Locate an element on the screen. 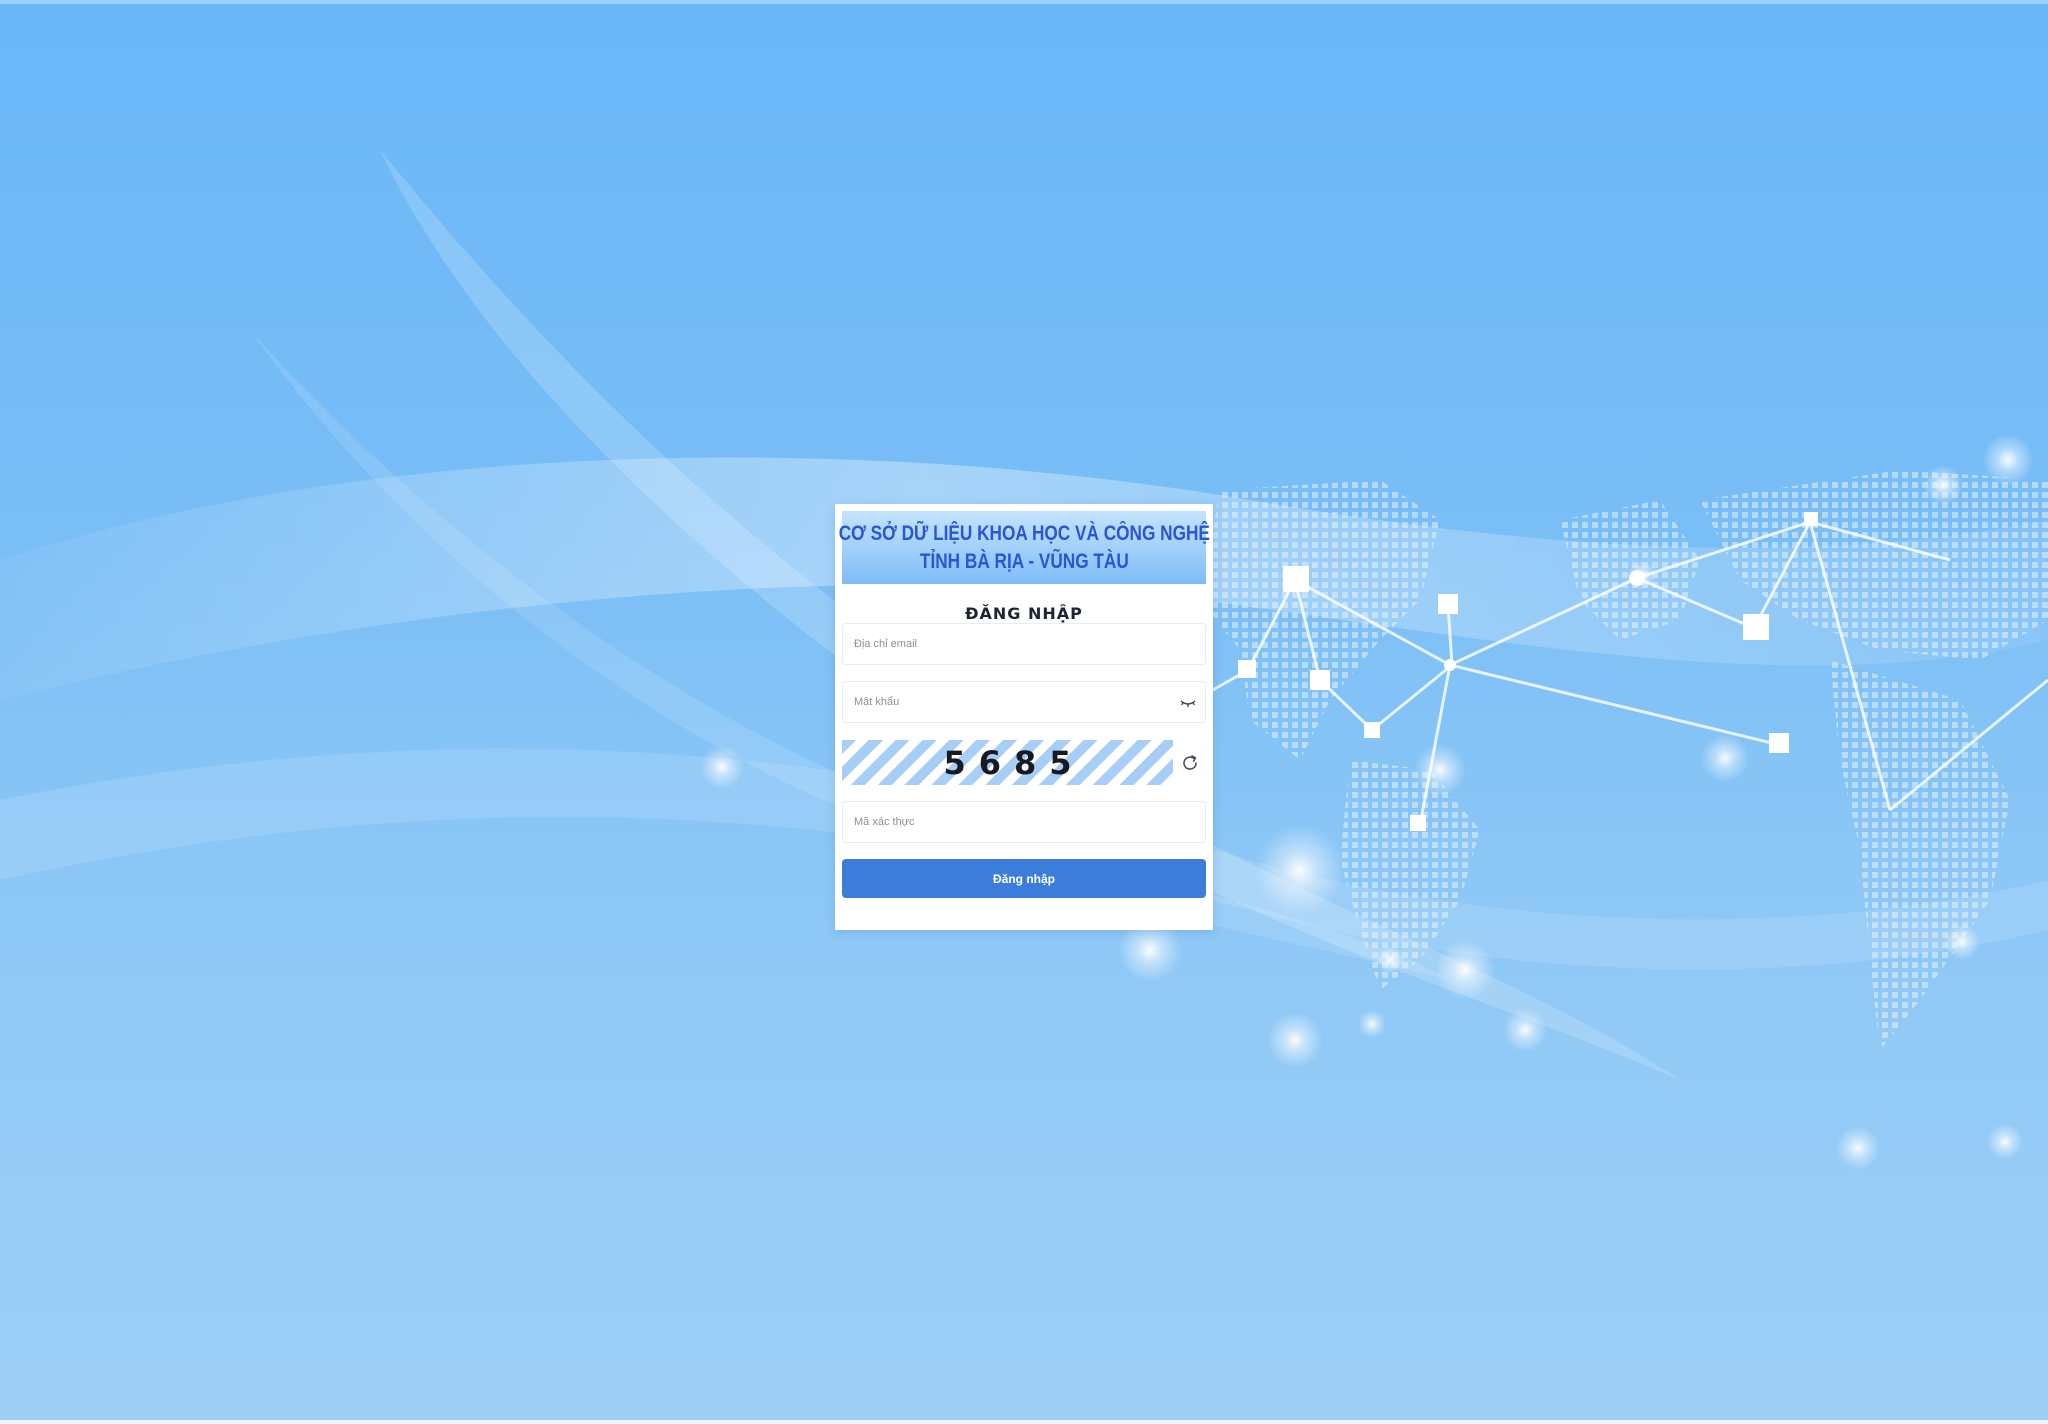 This screenshot has width=2048, height=1424. email-field-wrapper is located at coordinates (1024, 644).